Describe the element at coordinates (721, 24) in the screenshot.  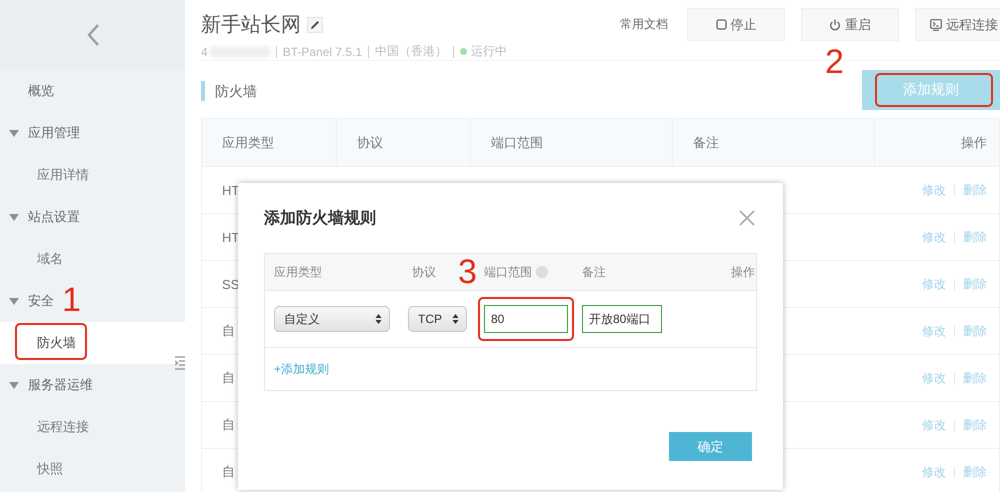
I see `square-icon` at that location.